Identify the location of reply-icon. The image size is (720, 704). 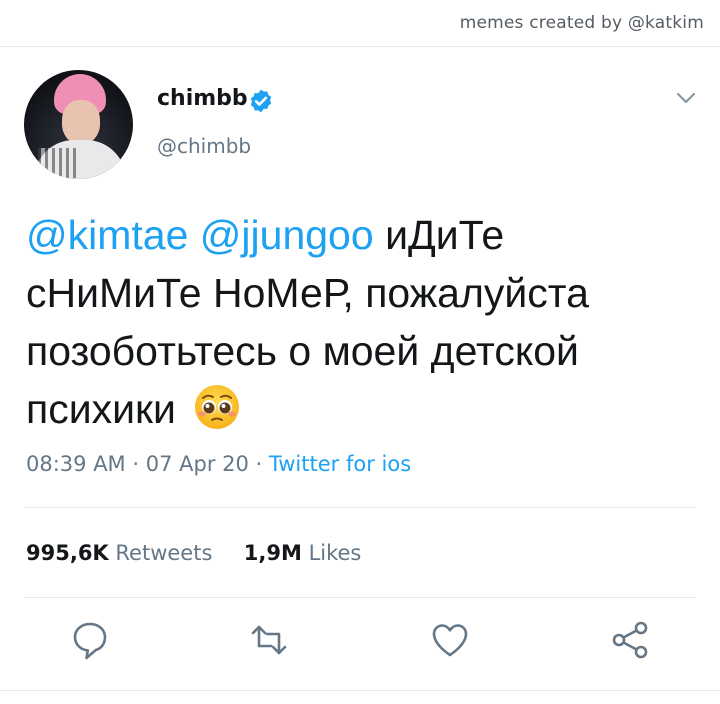
(90, 640).